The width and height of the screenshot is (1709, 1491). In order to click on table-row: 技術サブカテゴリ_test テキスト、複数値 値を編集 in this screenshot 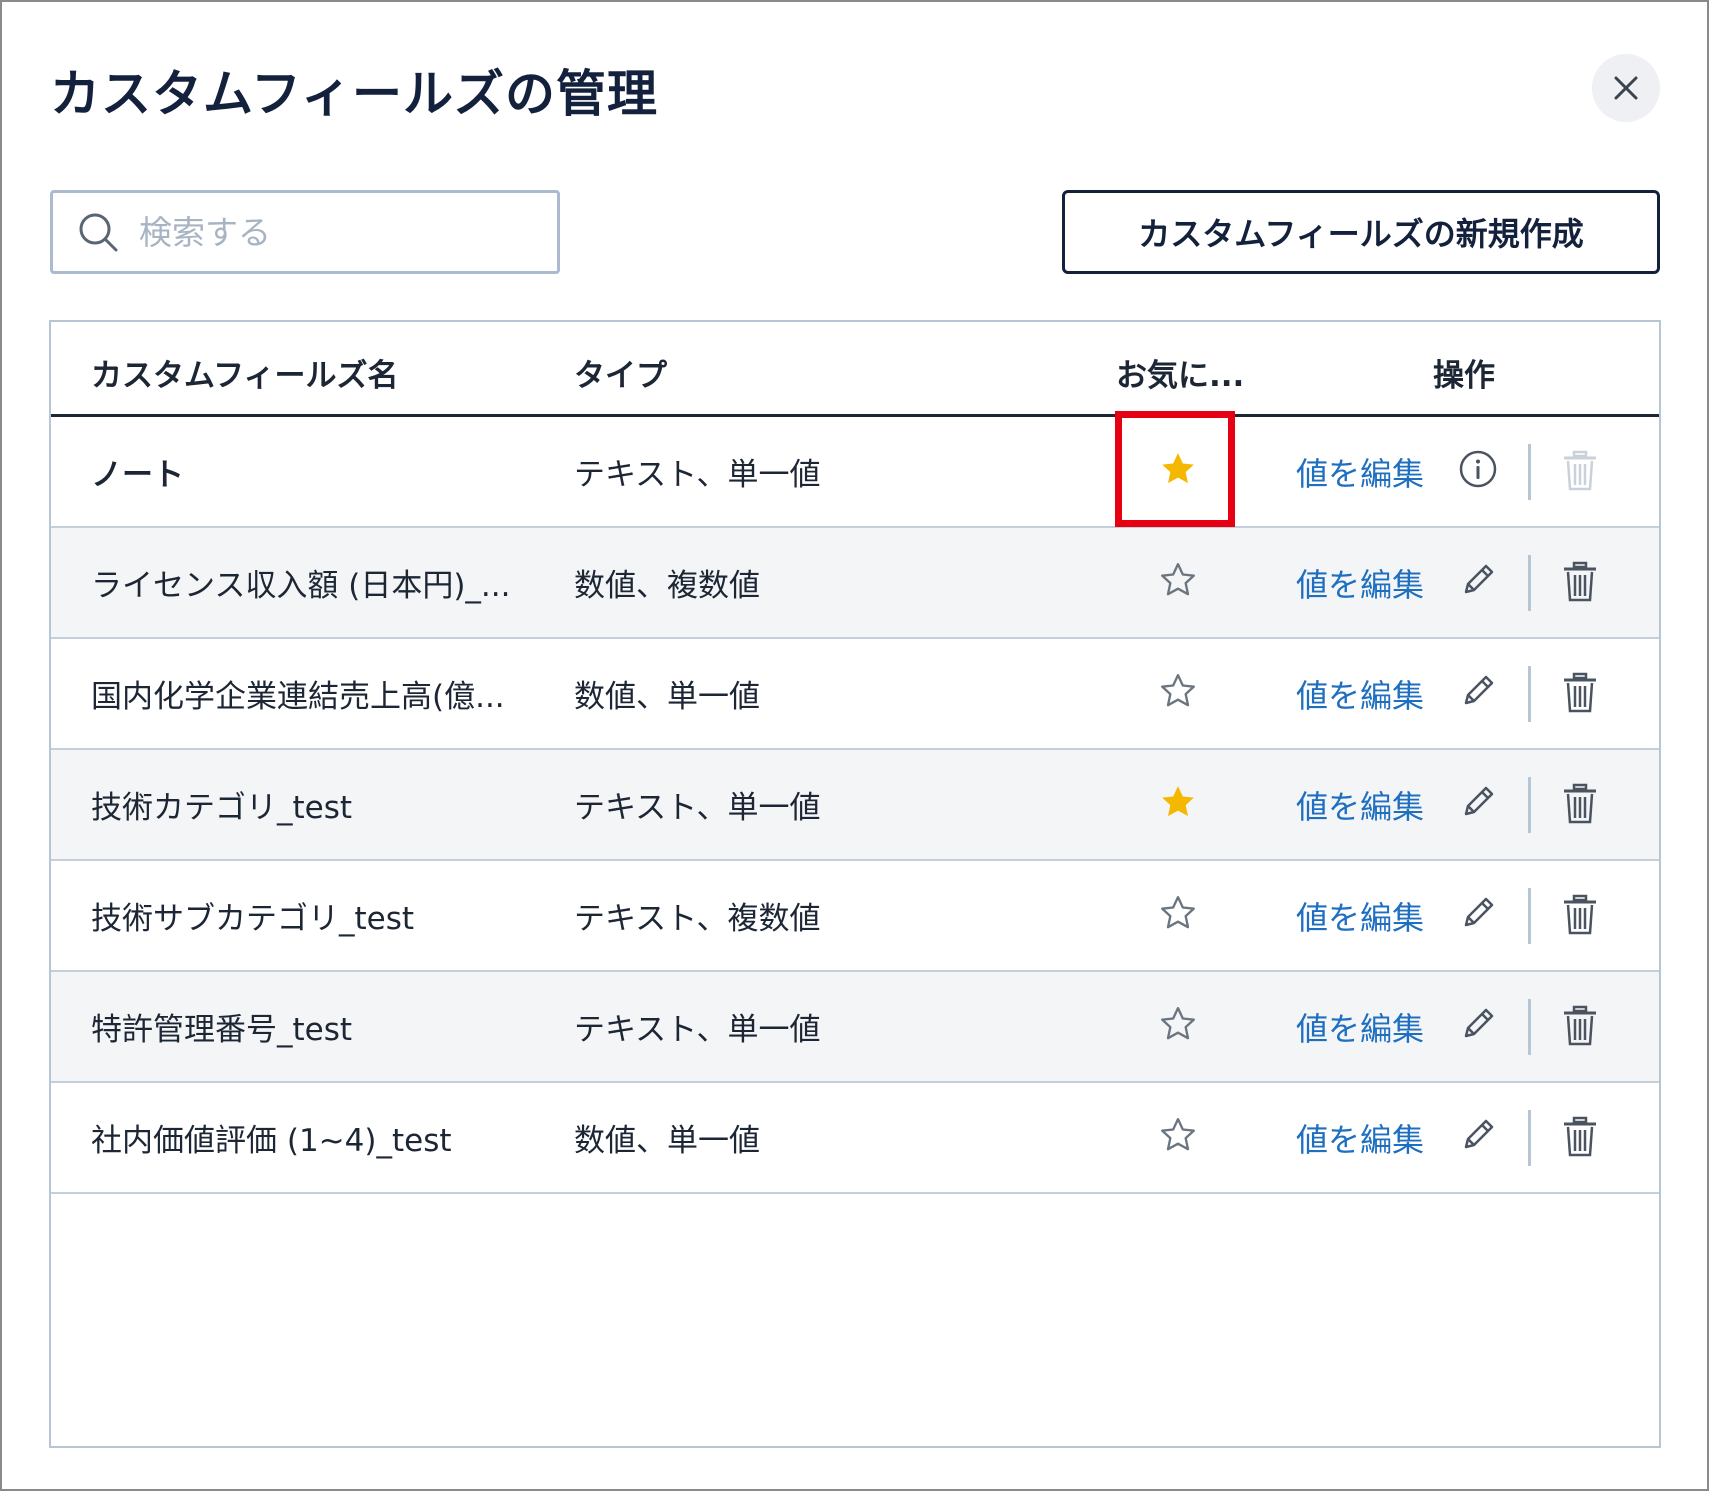, I will do `click(855, 916)`.